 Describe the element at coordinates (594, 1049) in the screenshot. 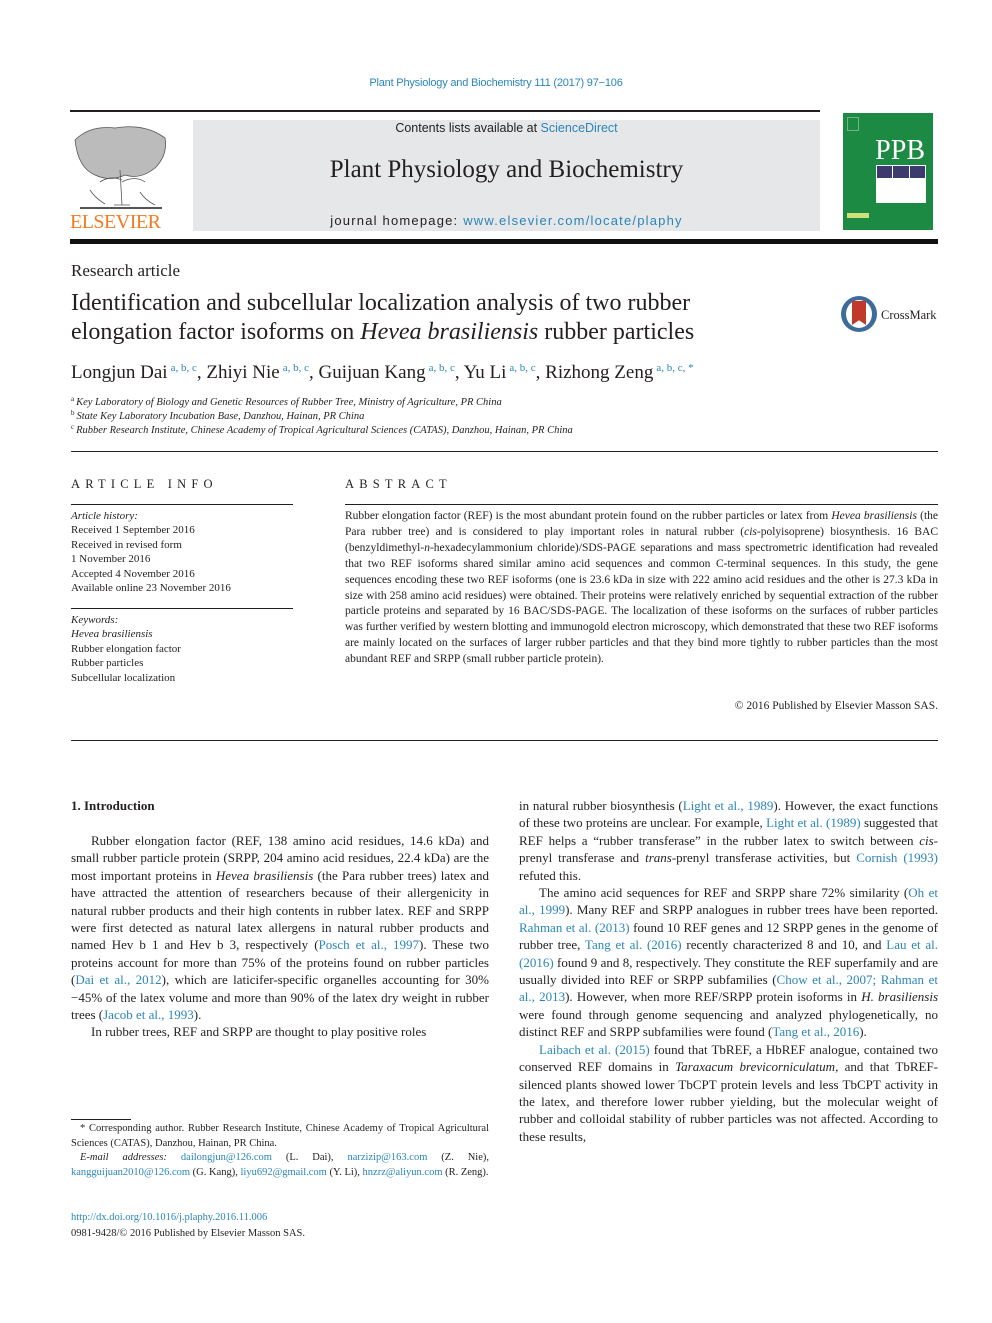

I see `citation-link: Laibach et al. (2015)` at that location.